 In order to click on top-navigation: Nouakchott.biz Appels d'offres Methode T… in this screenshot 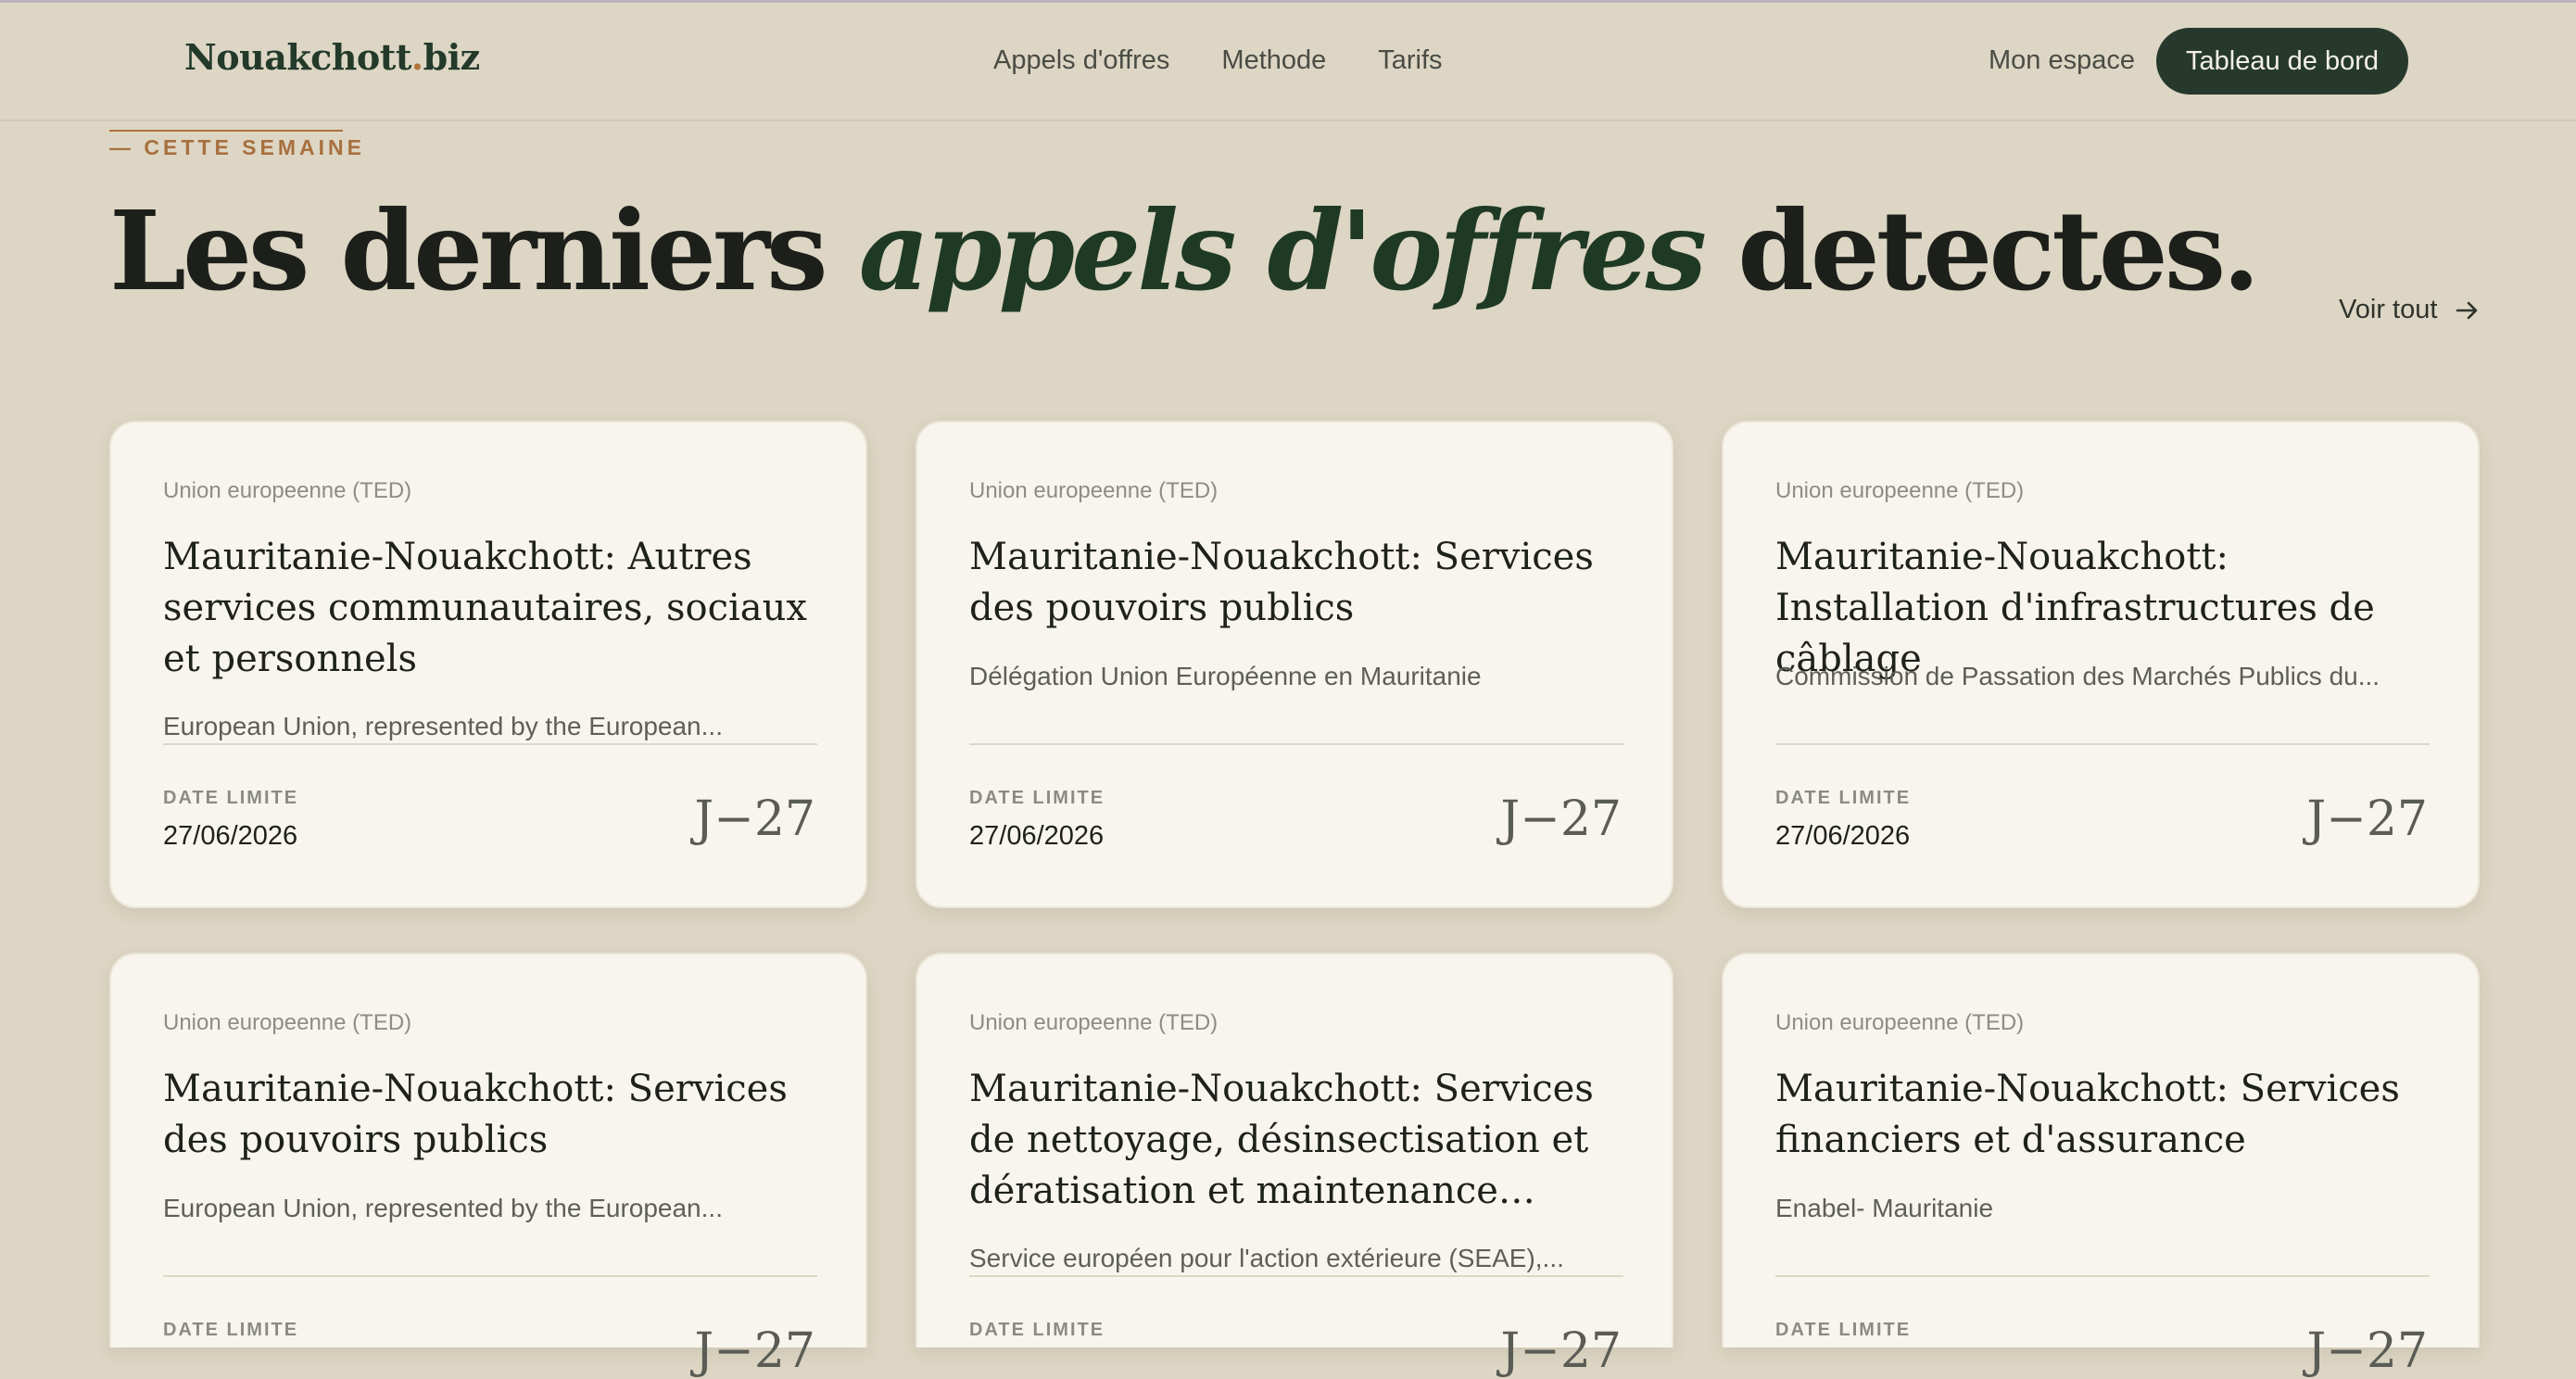, I will do `click(1288, 62)`.